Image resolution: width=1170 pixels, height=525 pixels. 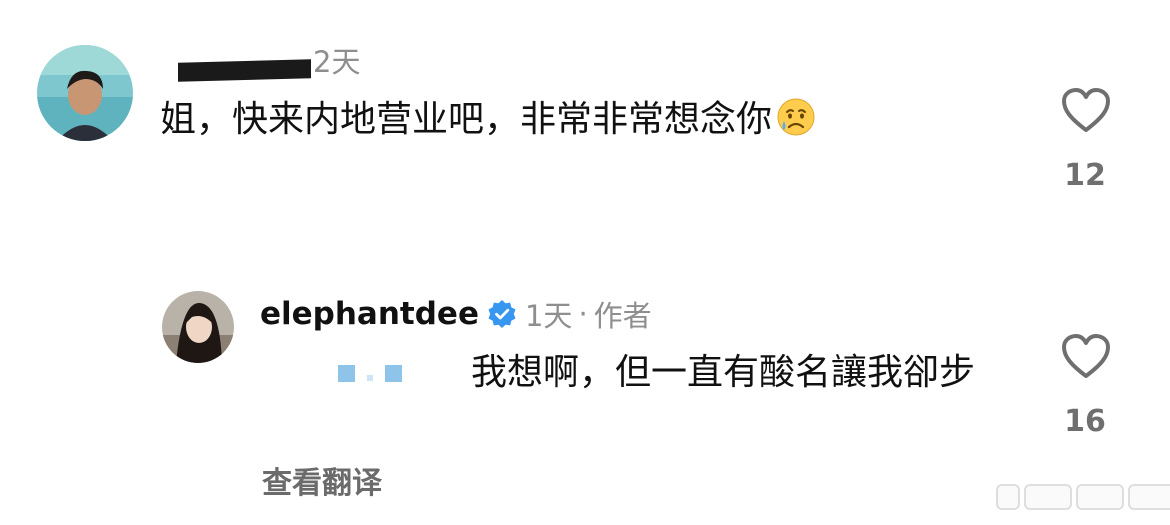 What do you see at coordinates (548, 316) in the screenshot?
I see `comment-timestamp: 1天` at bounding box center [548, 316].